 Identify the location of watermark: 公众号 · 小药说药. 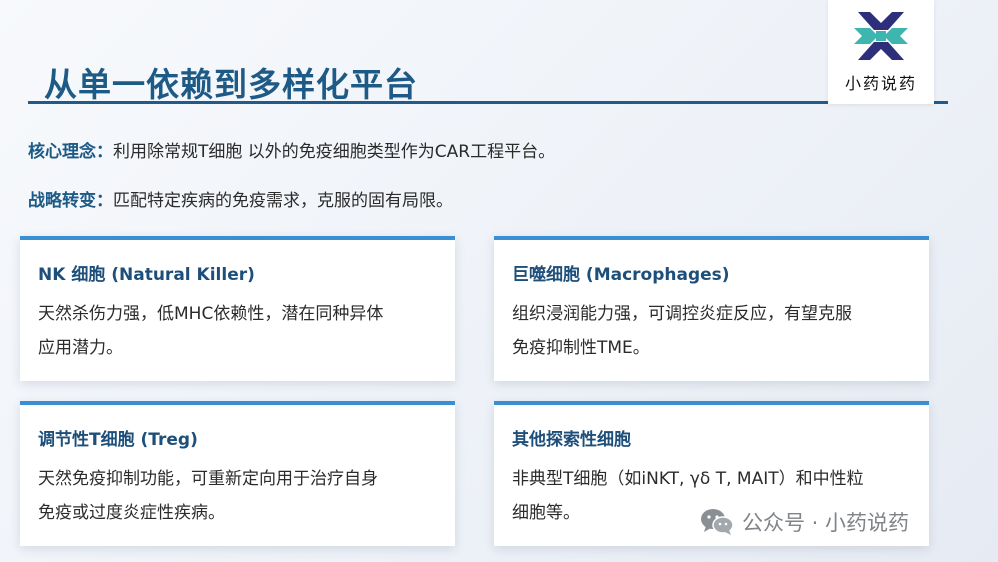
(804, 522).